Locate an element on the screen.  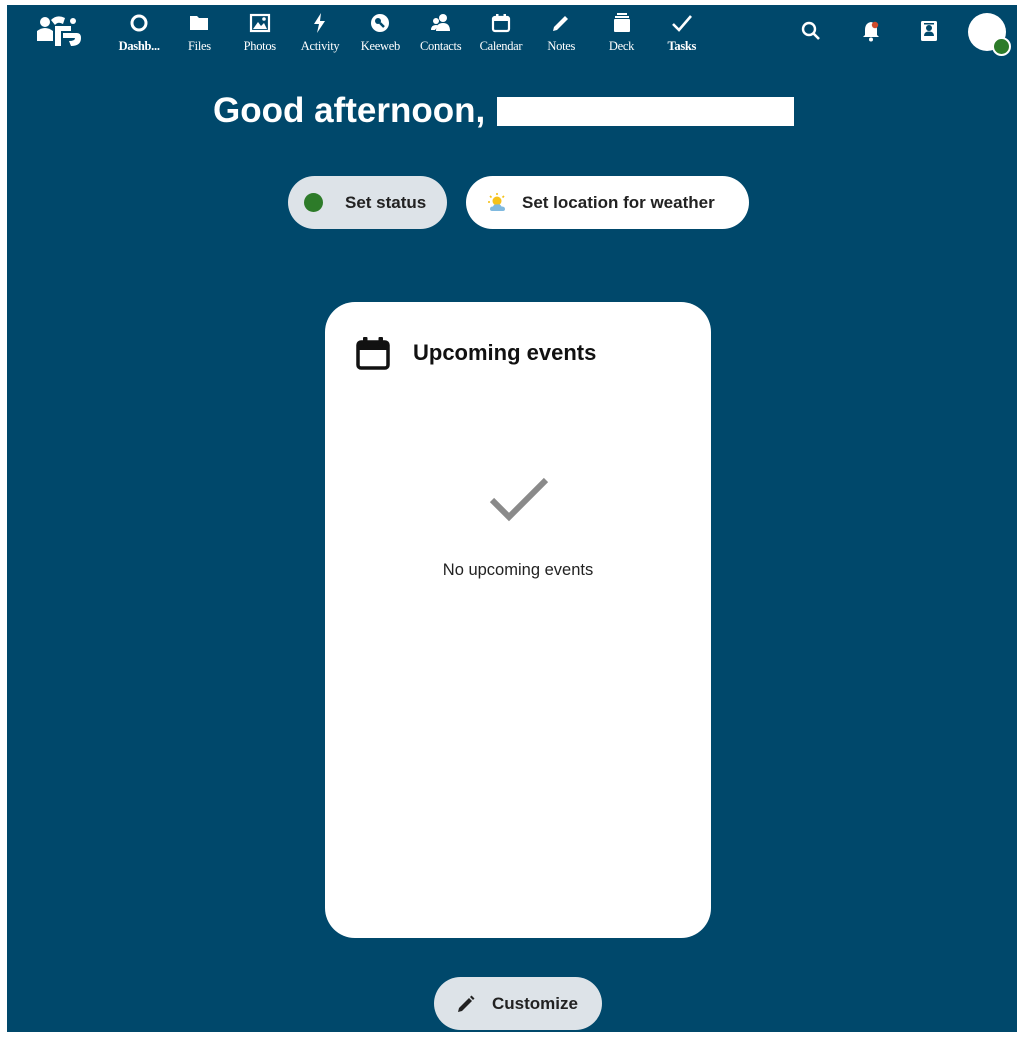
set-status-button: Set status is located at coordinates (367, 202).